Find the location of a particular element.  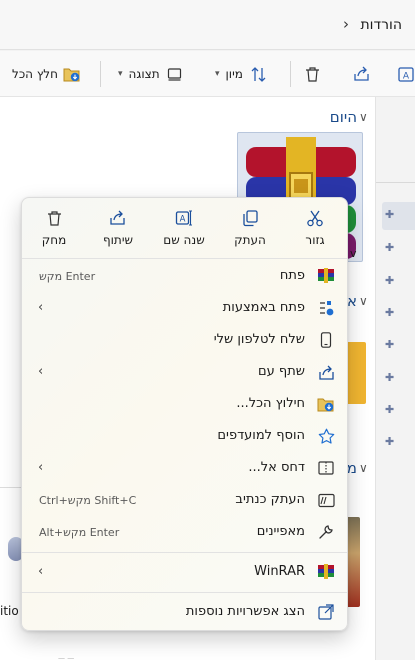

share-toolbar-button is located at coordinates (362, 74).